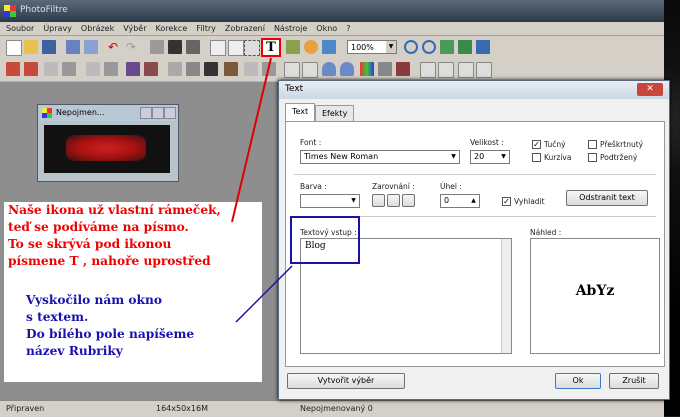  Describe the element at coordinates (264, 294) in the screenshot. I see `blue-pointer-line` at that location.